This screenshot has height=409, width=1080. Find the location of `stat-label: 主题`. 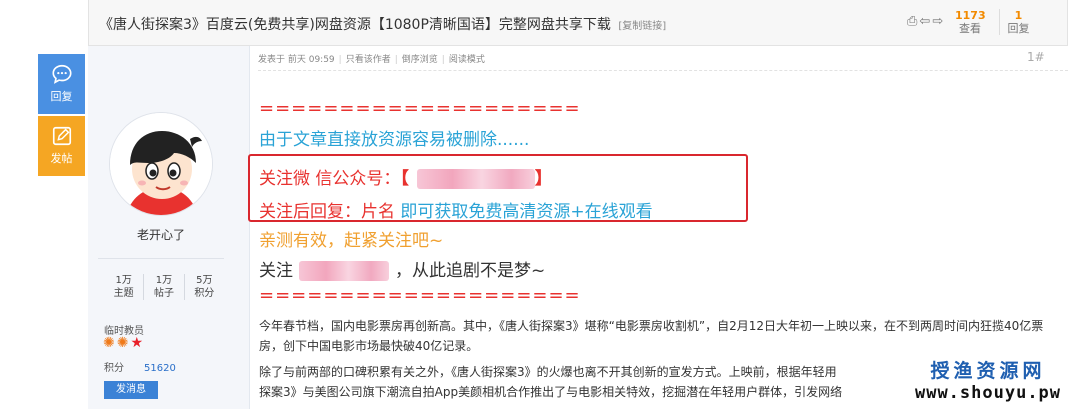

stat-label: 主题 is located at coordinates (123, 293).